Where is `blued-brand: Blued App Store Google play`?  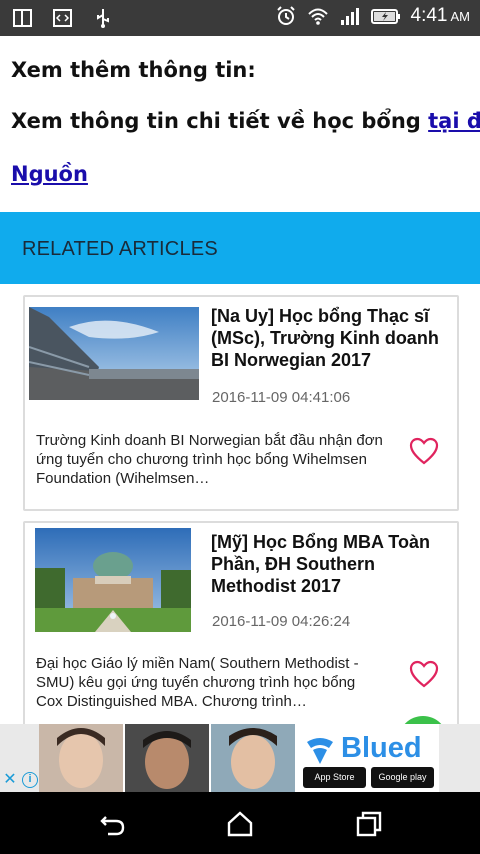 blued-brand: Blued App Store Google play is located at coordinates (370, 758).